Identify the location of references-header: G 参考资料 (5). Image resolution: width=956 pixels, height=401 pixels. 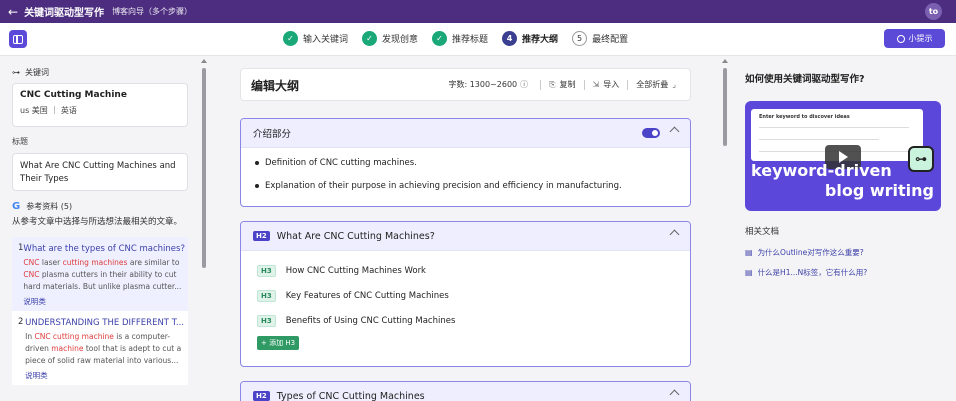
(100, 206).